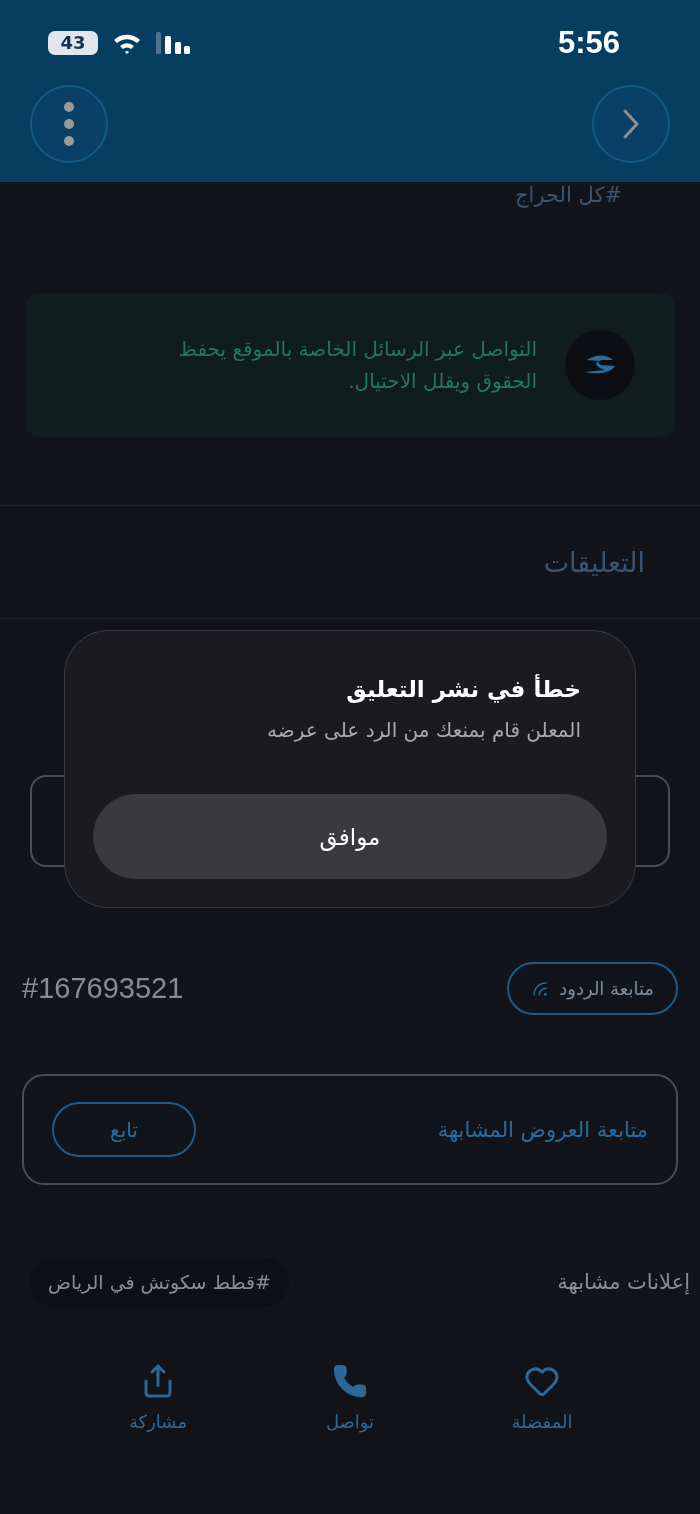 Image resolution: width=700 pixels, height=1514 pixels. I want to click on notice-text: التواصل عبر الرسائل الخاصة بالموقع يحفظ الحقوق ويقلل الاحتيال., so click(357, 365).